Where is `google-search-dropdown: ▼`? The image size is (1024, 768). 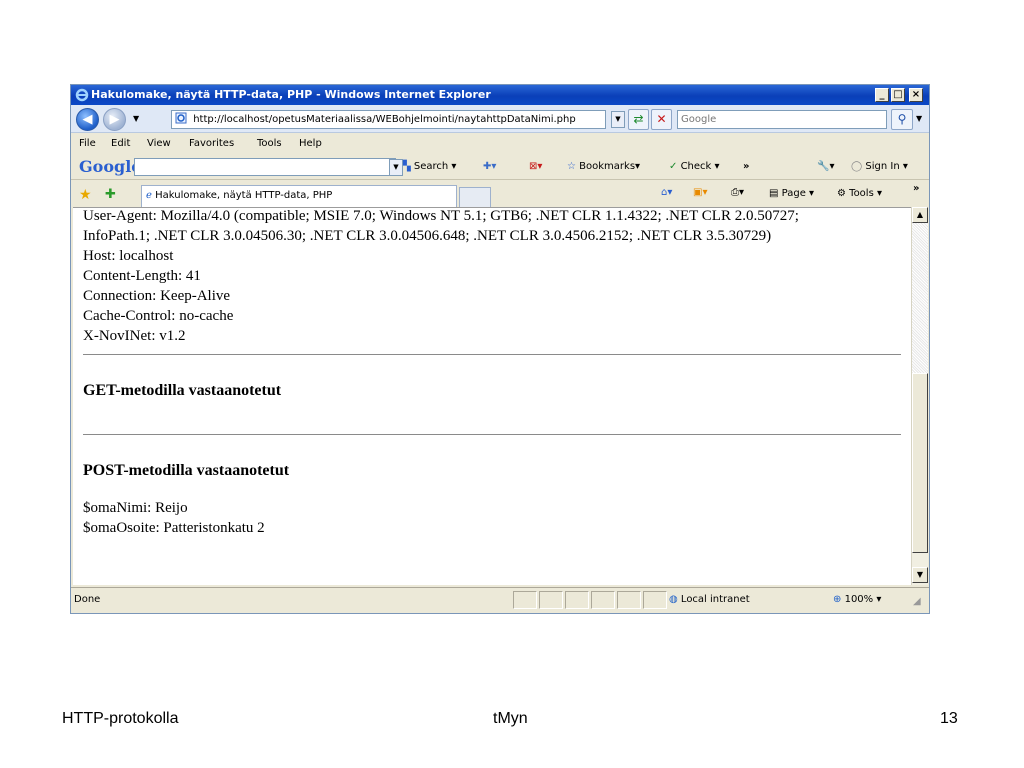
google-search-dropdown: ▼ is located at coordinates (396, 167).